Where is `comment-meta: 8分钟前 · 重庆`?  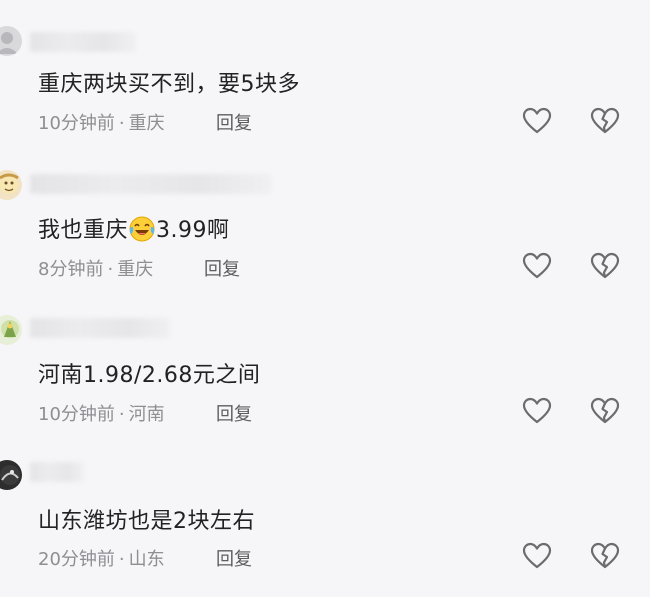
comment-meta: 8分钟前 · 重庆 is located at coordinates (95, 268).